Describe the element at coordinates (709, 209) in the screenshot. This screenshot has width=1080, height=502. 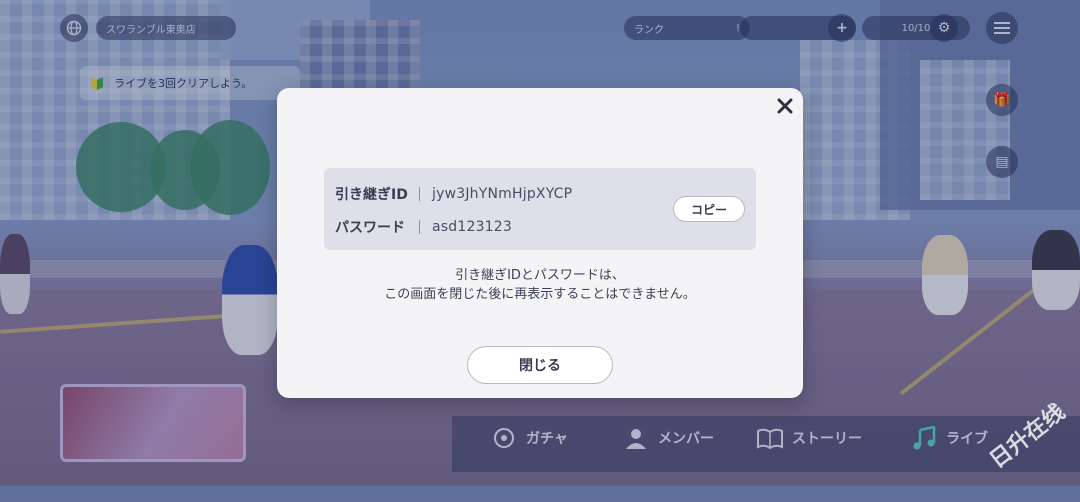
I see `copy-button: コピー` at that location.